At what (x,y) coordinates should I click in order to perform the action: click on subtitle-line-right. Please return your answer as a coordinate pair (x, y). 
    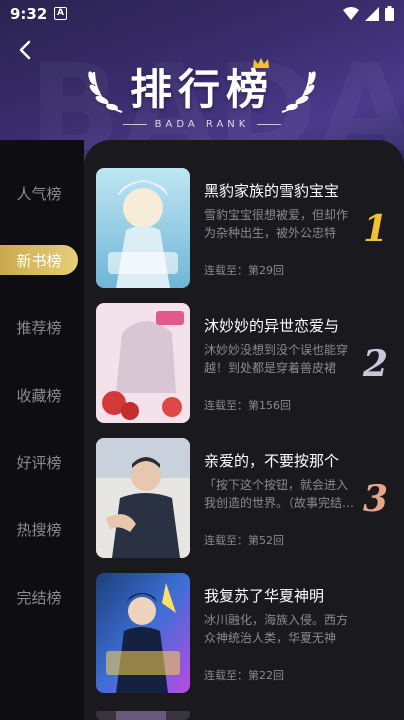
    Looking at the image, I should click on (269, 124).